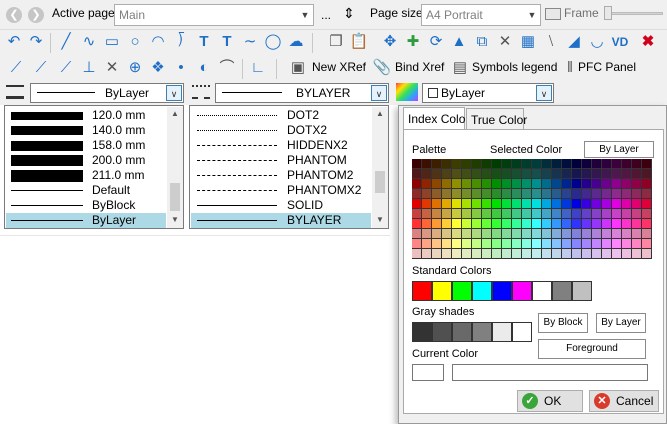 Image resolution: width=667 pixels, height=424 pixels. Describe the element at coordinates (281, 130) in the screenshot. I see `list-item: DOTX2` at that location.